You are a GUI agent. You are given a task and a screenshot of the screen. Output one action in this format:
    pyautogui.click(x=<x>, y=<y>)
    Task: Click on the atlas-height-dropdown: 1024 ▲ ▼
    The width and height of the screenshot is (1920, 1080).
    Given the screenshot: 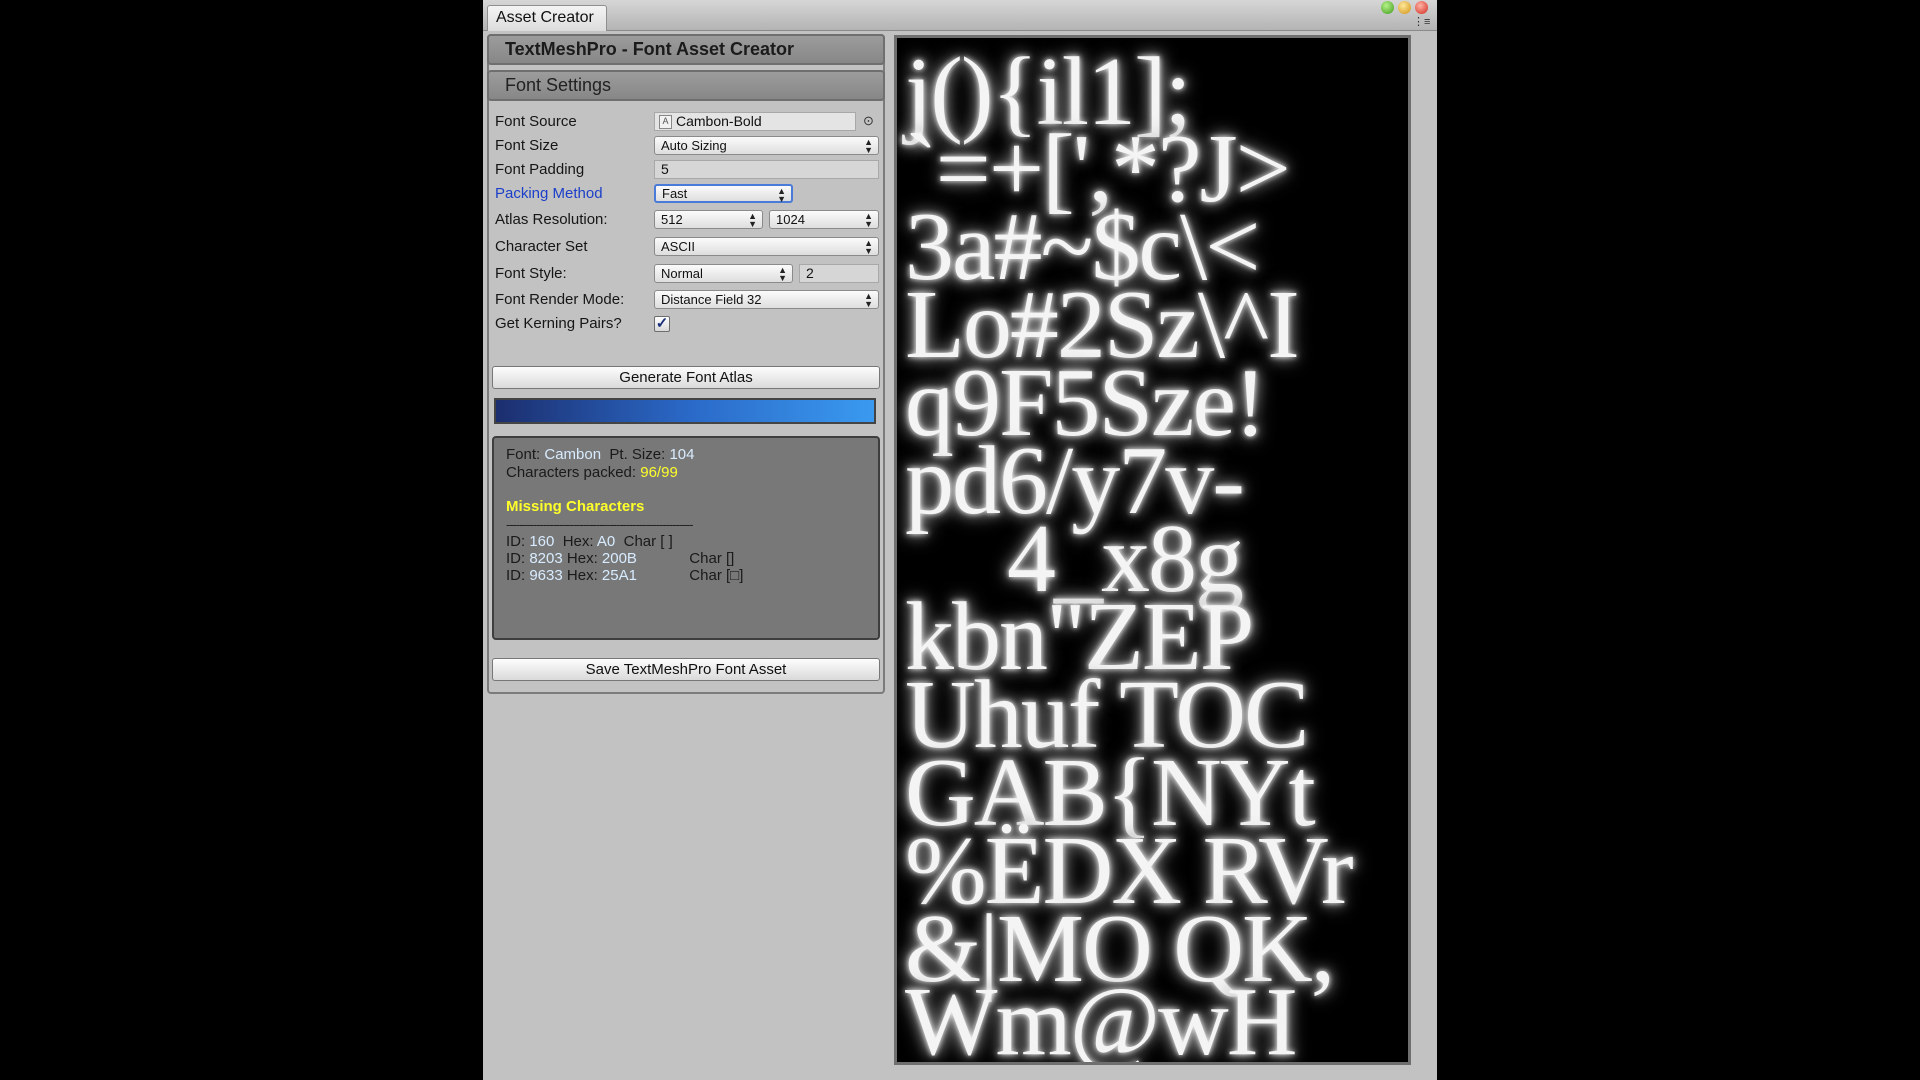 What is the action you would take?
    pyautogui.click(x=824, y=219)
    